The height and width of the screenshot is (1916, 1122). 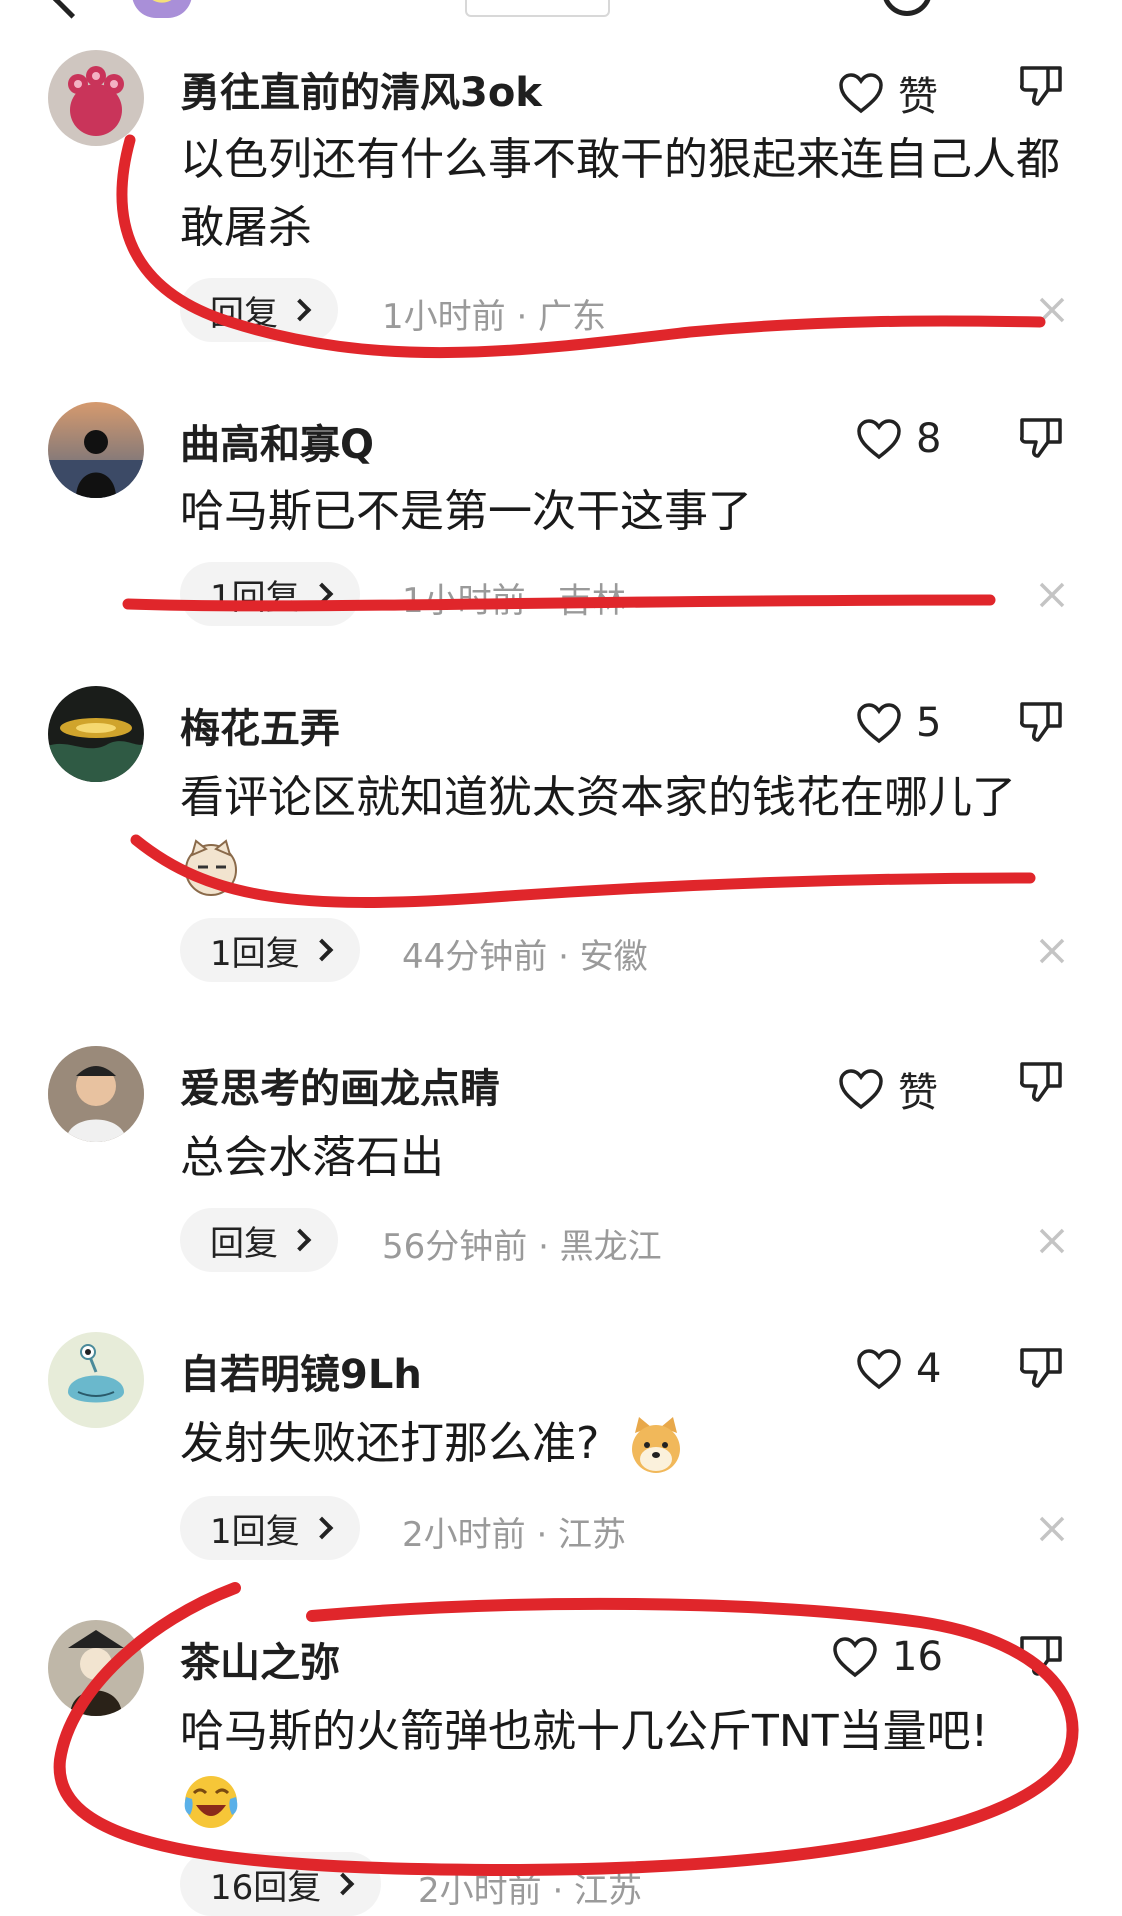 I want to click on username: 茶山之弥, so click(x=260, y=1659).